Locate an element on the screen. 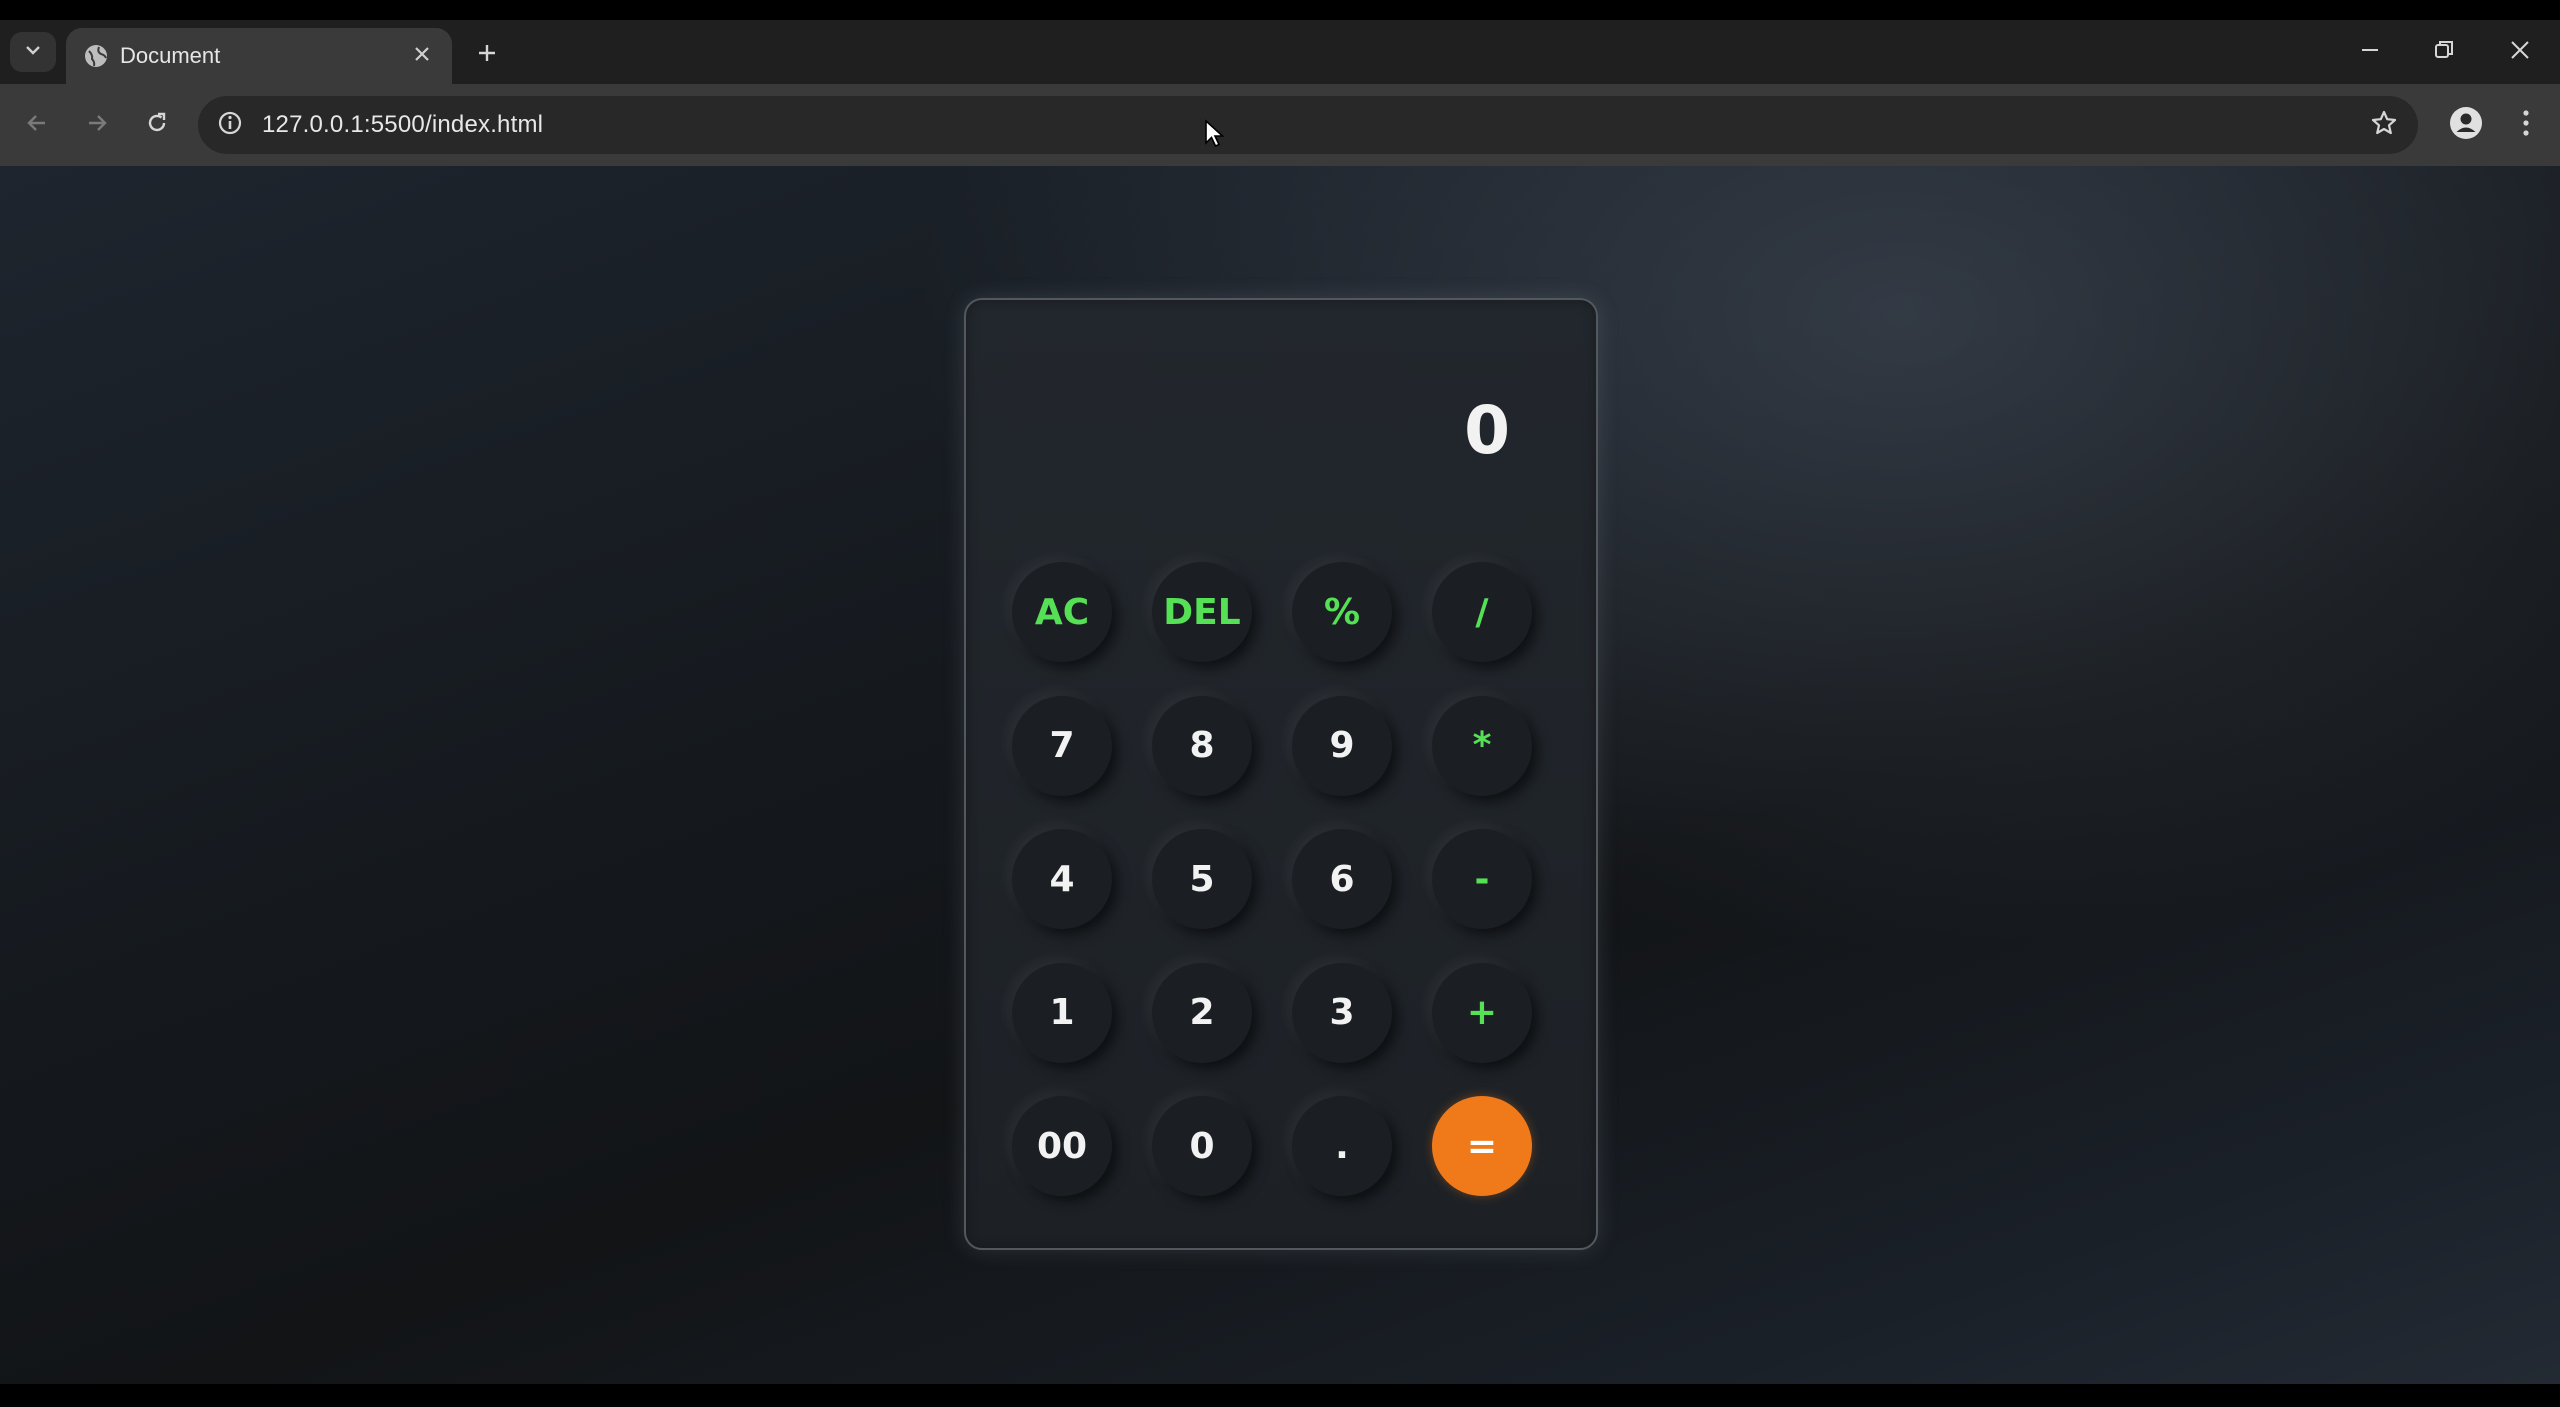  window-close-button is located at coordinates (2520, 52).